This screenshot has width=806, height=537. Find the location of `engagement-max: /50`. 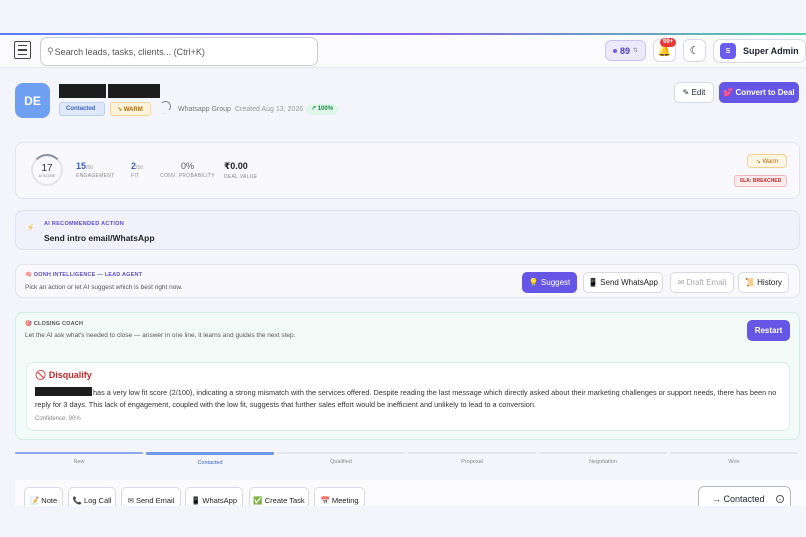

engagement-max: /50 is located at coordinates (89, 168).